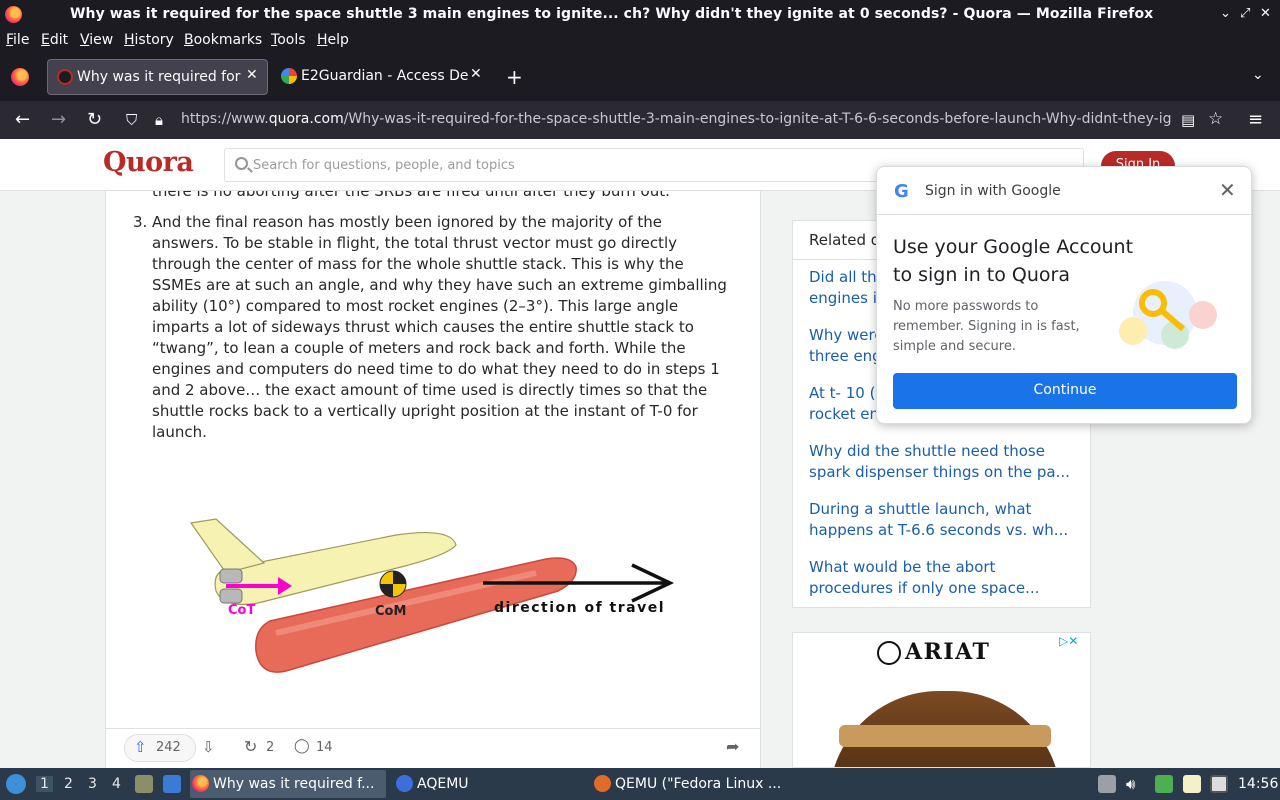 This screenshot has width=1280, height=800. I want to click on direction-label: direction of travel, so click(579, 608).